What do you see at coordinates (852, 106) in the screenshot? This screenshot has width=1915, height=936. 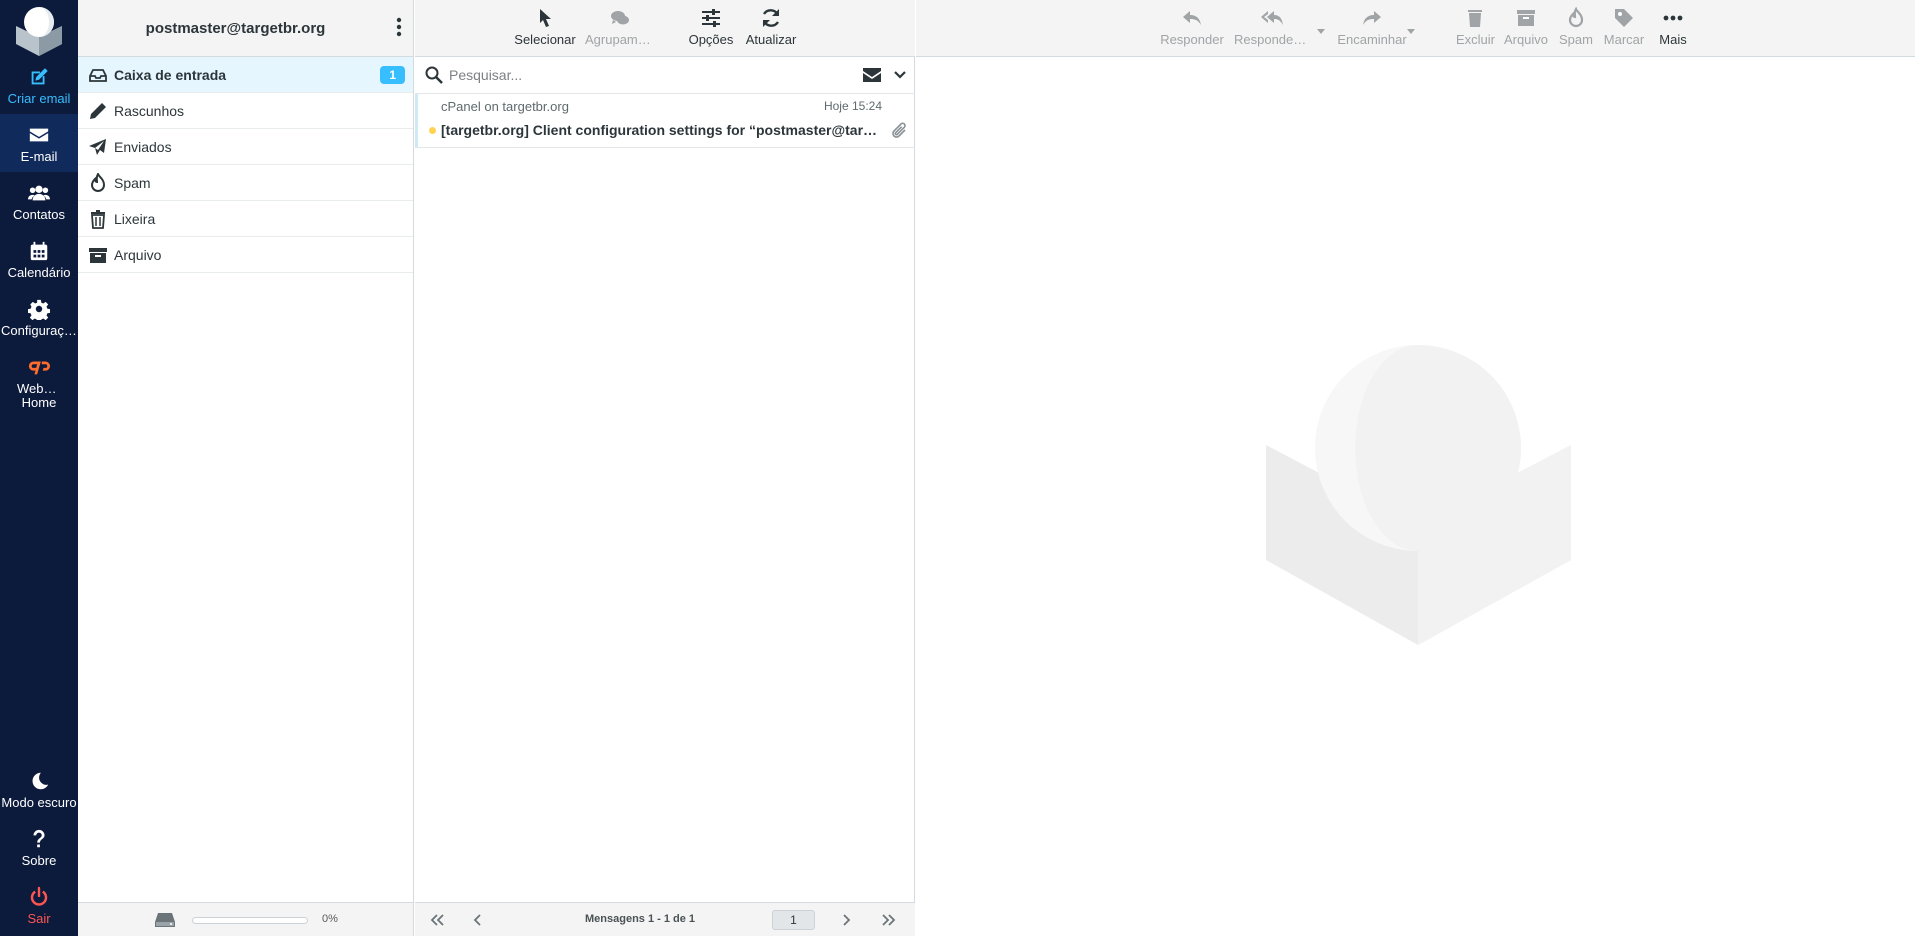 I see `message-date: Hoje 15:24` at bounding box center [852, 106].